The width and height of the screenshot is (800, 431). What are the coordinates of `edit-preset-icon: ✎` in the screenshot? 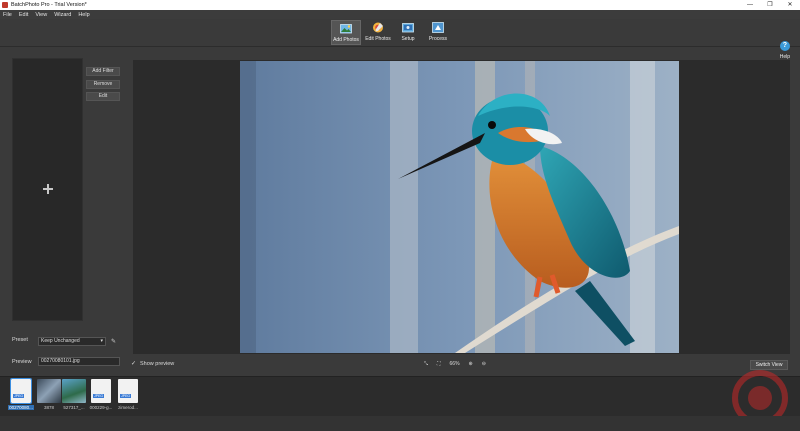 It's located at (113, 341).